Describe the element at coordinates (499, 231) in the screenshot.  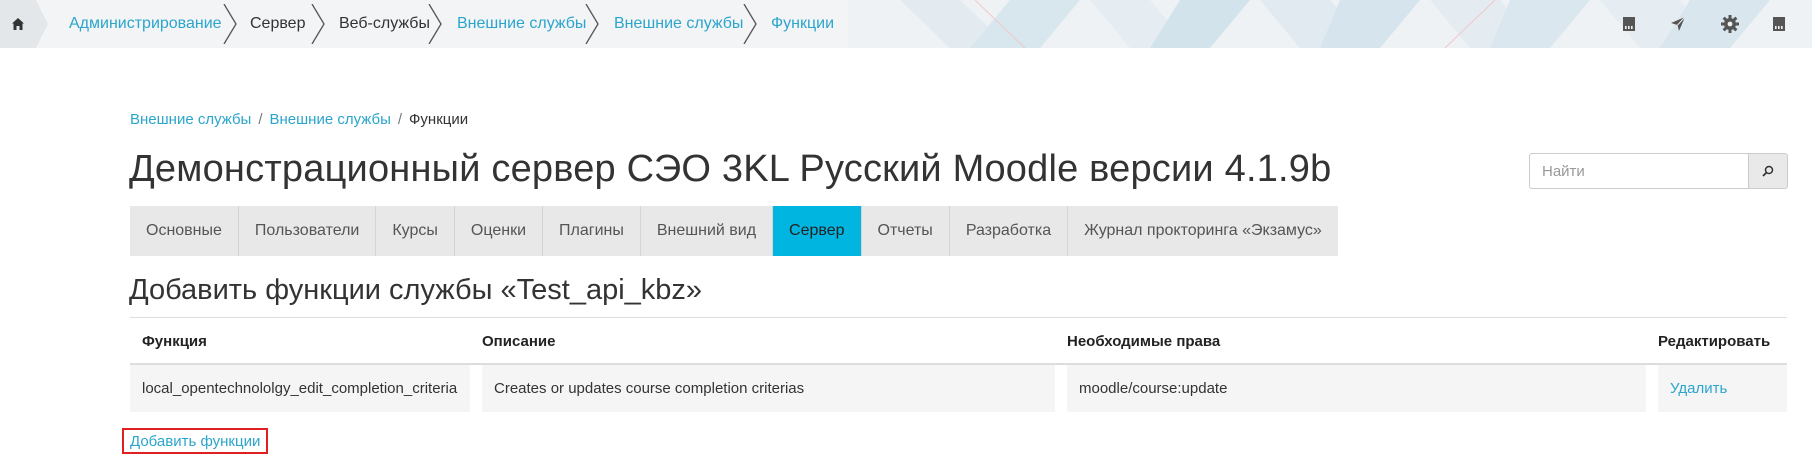
I see `tab-grades: Оценки` at that location.